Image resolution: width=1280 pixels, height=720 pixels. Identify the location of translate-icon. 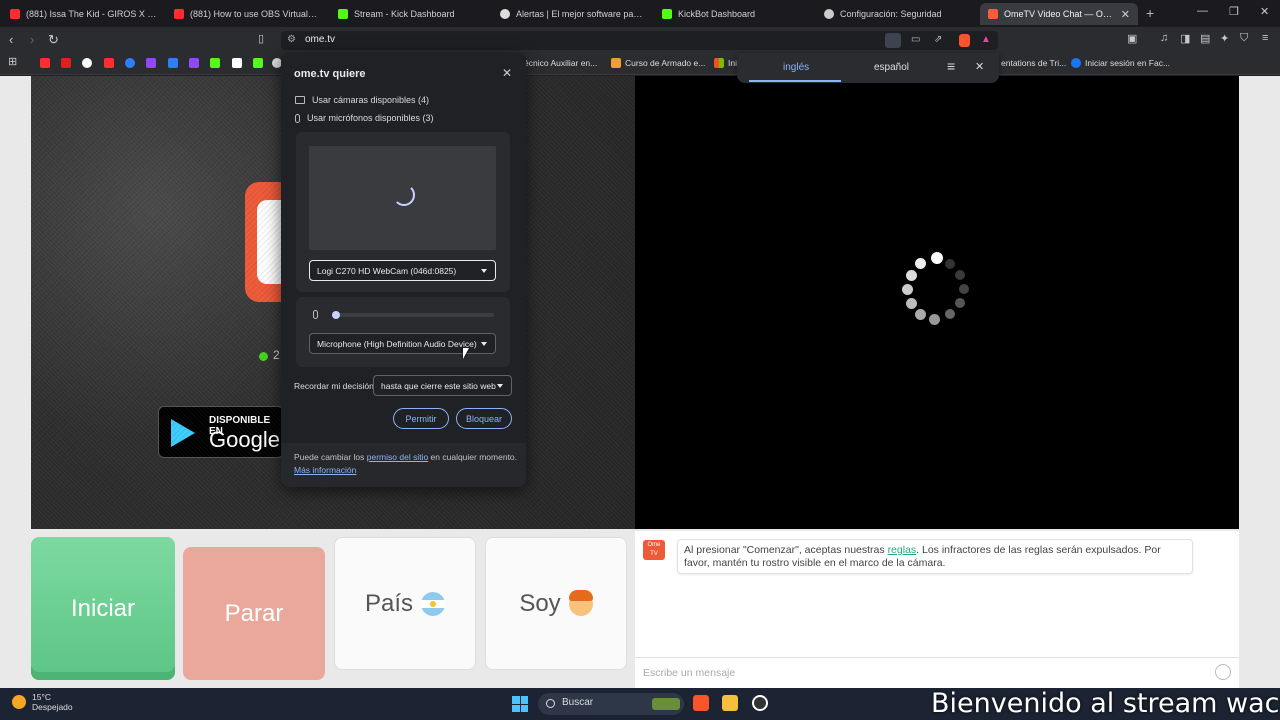
(893, 40).